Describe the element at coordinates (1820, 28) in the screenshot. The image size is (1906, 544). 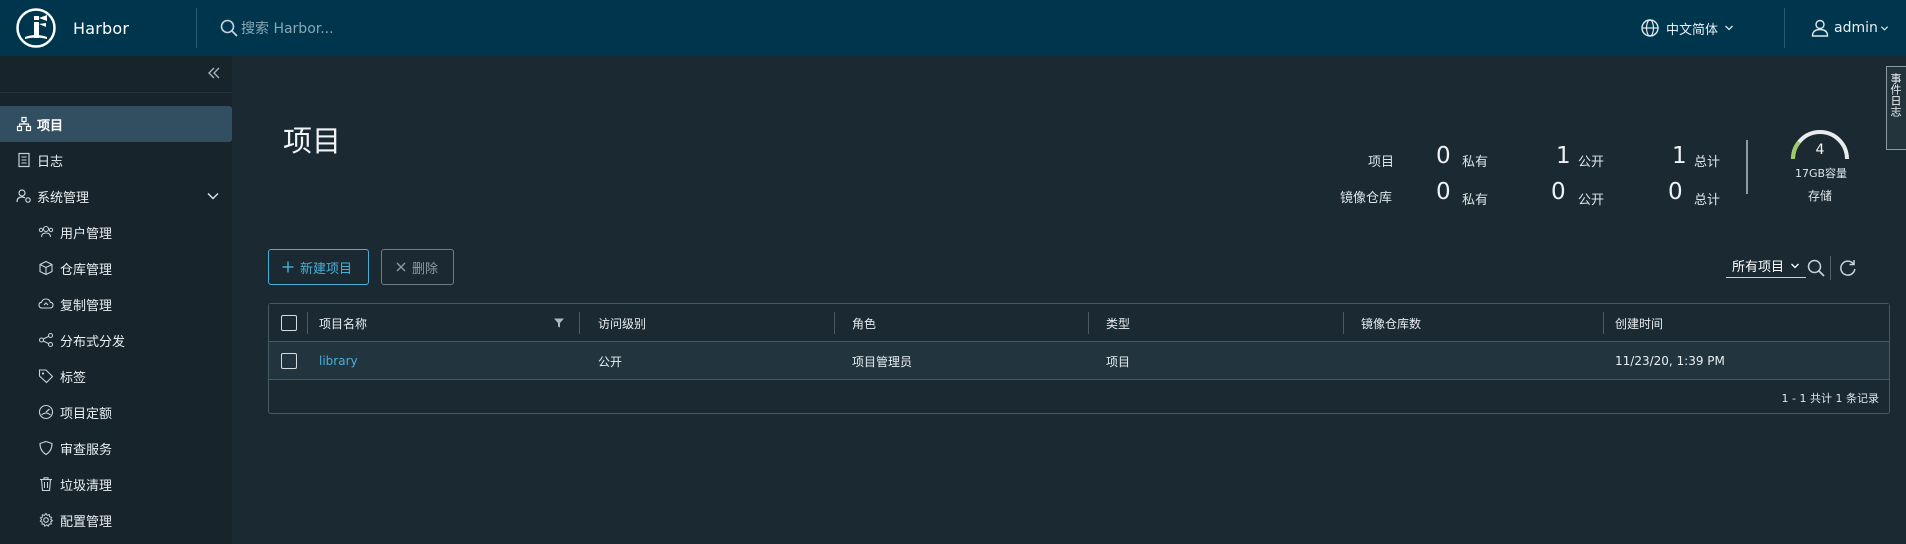
I see `user-icon` at that location.